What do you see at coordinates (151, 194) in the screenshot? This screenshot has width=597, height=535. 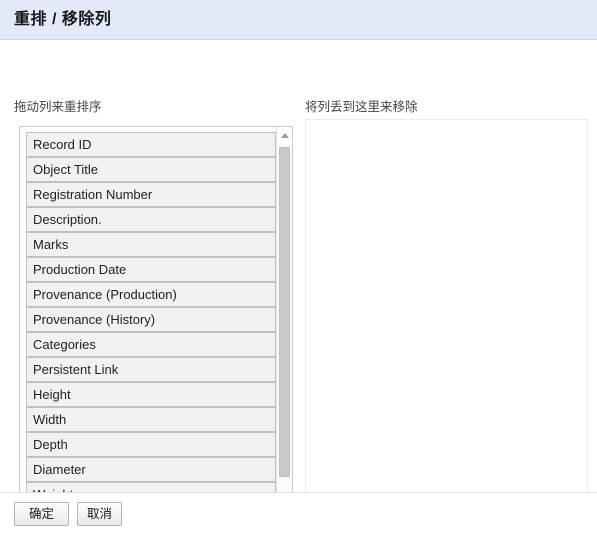 I see `list-item: Registration Number` at bounding box center [151, 194].